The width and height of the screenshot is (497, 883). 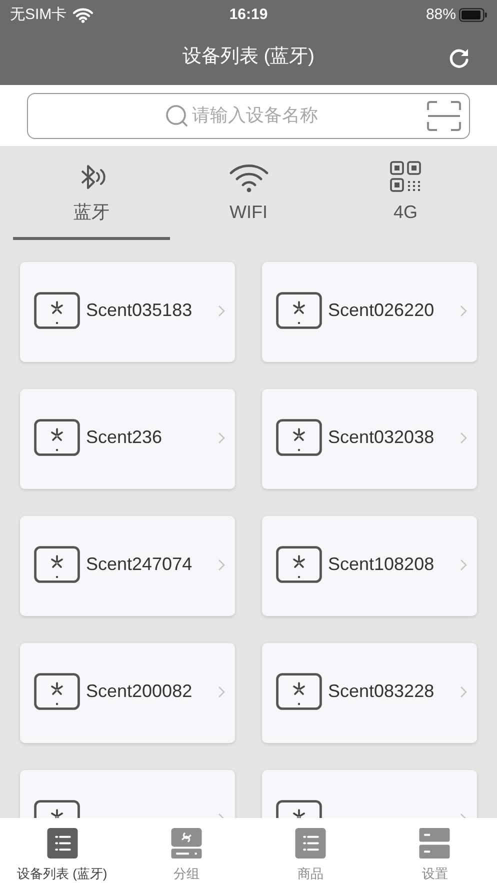 I want to click on connection-tab: WIFI, so click(x=248, y=193).